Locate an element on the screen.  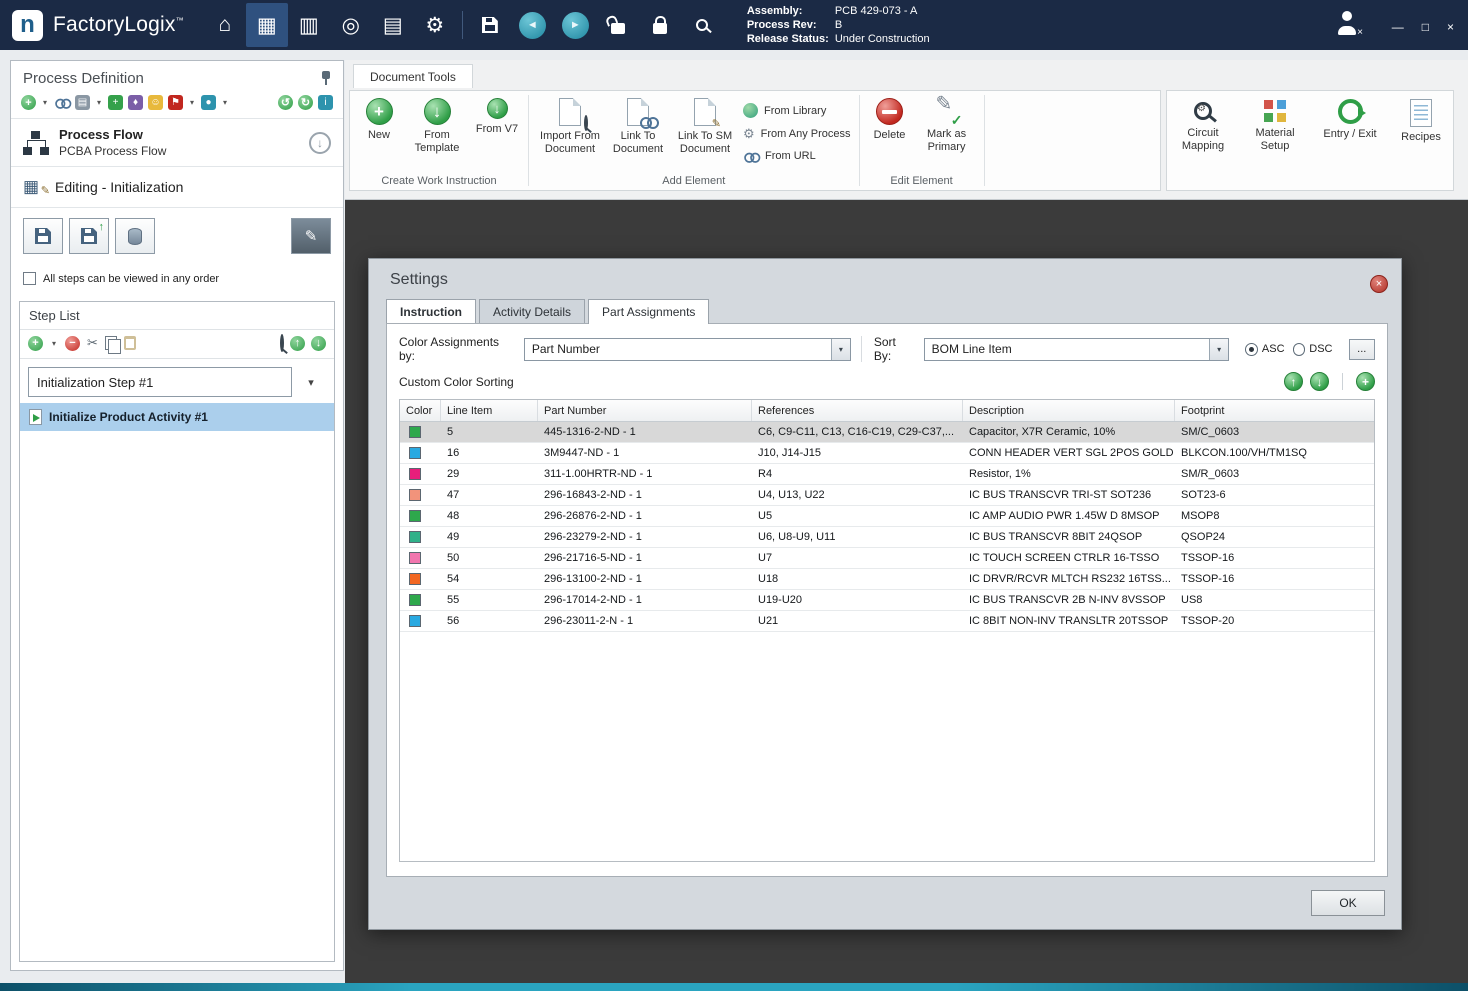
column-header-color: Color is located at coordinates (420, 410).